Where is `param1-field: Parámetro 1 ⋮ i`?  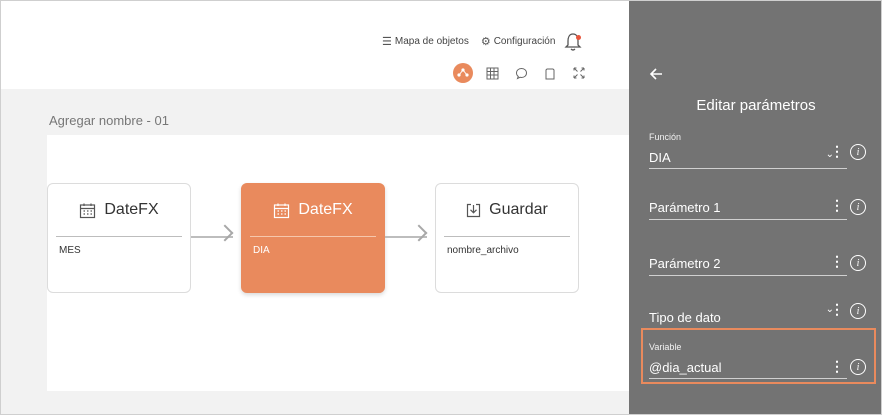 param1-field: Parámetro 1 ⋮ i is located at coordinates (758, 212).